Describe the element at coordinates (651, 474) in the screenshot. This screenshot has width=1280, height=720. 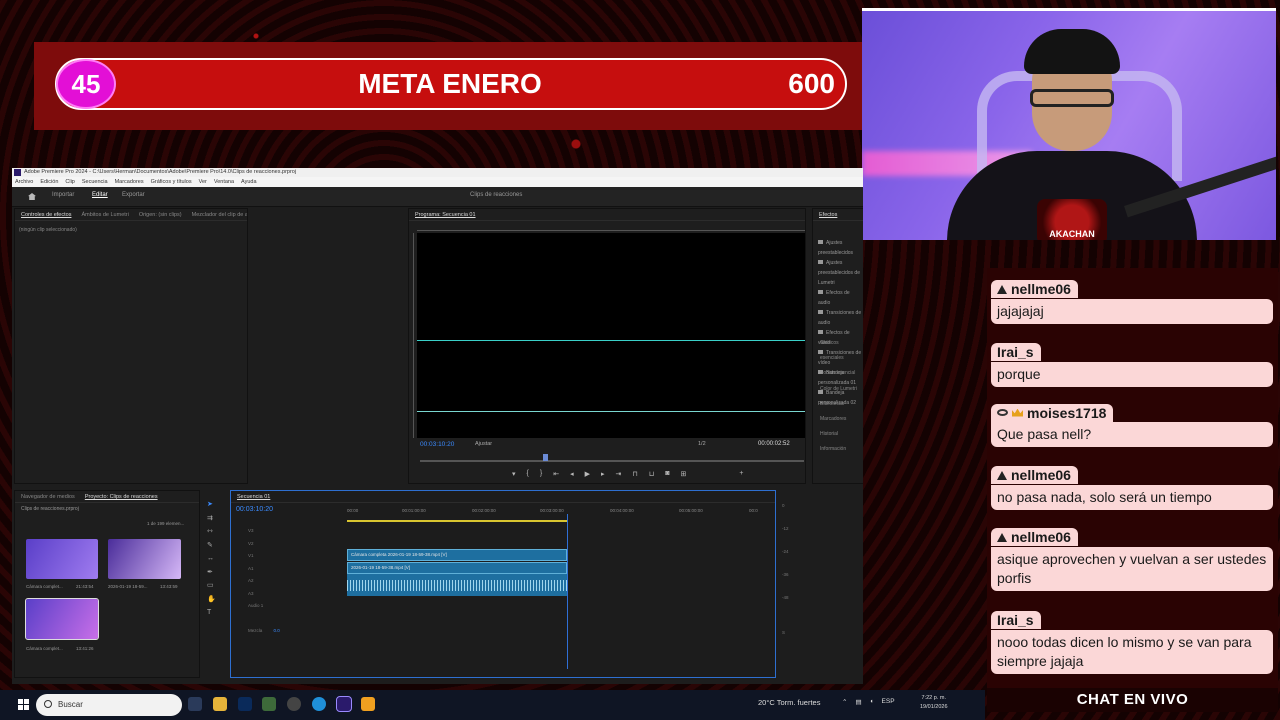
I see `extract-icon: ⊔` at that location.